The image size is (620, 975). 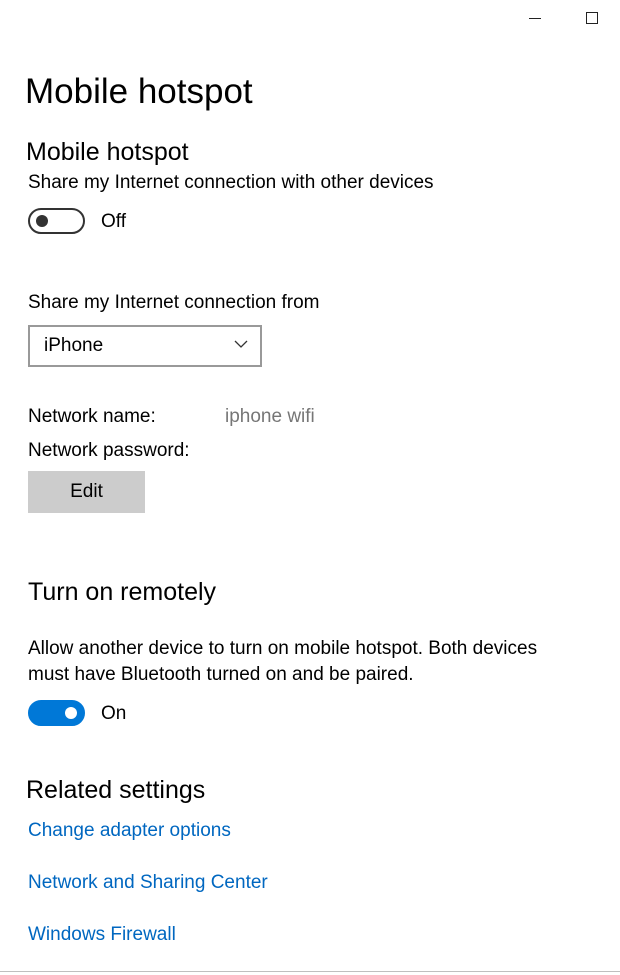 What do you see at coordinates (139, 91) in the screenshot?
I see `page-title: Mobile hotspot` at bounding box center [139, 91].